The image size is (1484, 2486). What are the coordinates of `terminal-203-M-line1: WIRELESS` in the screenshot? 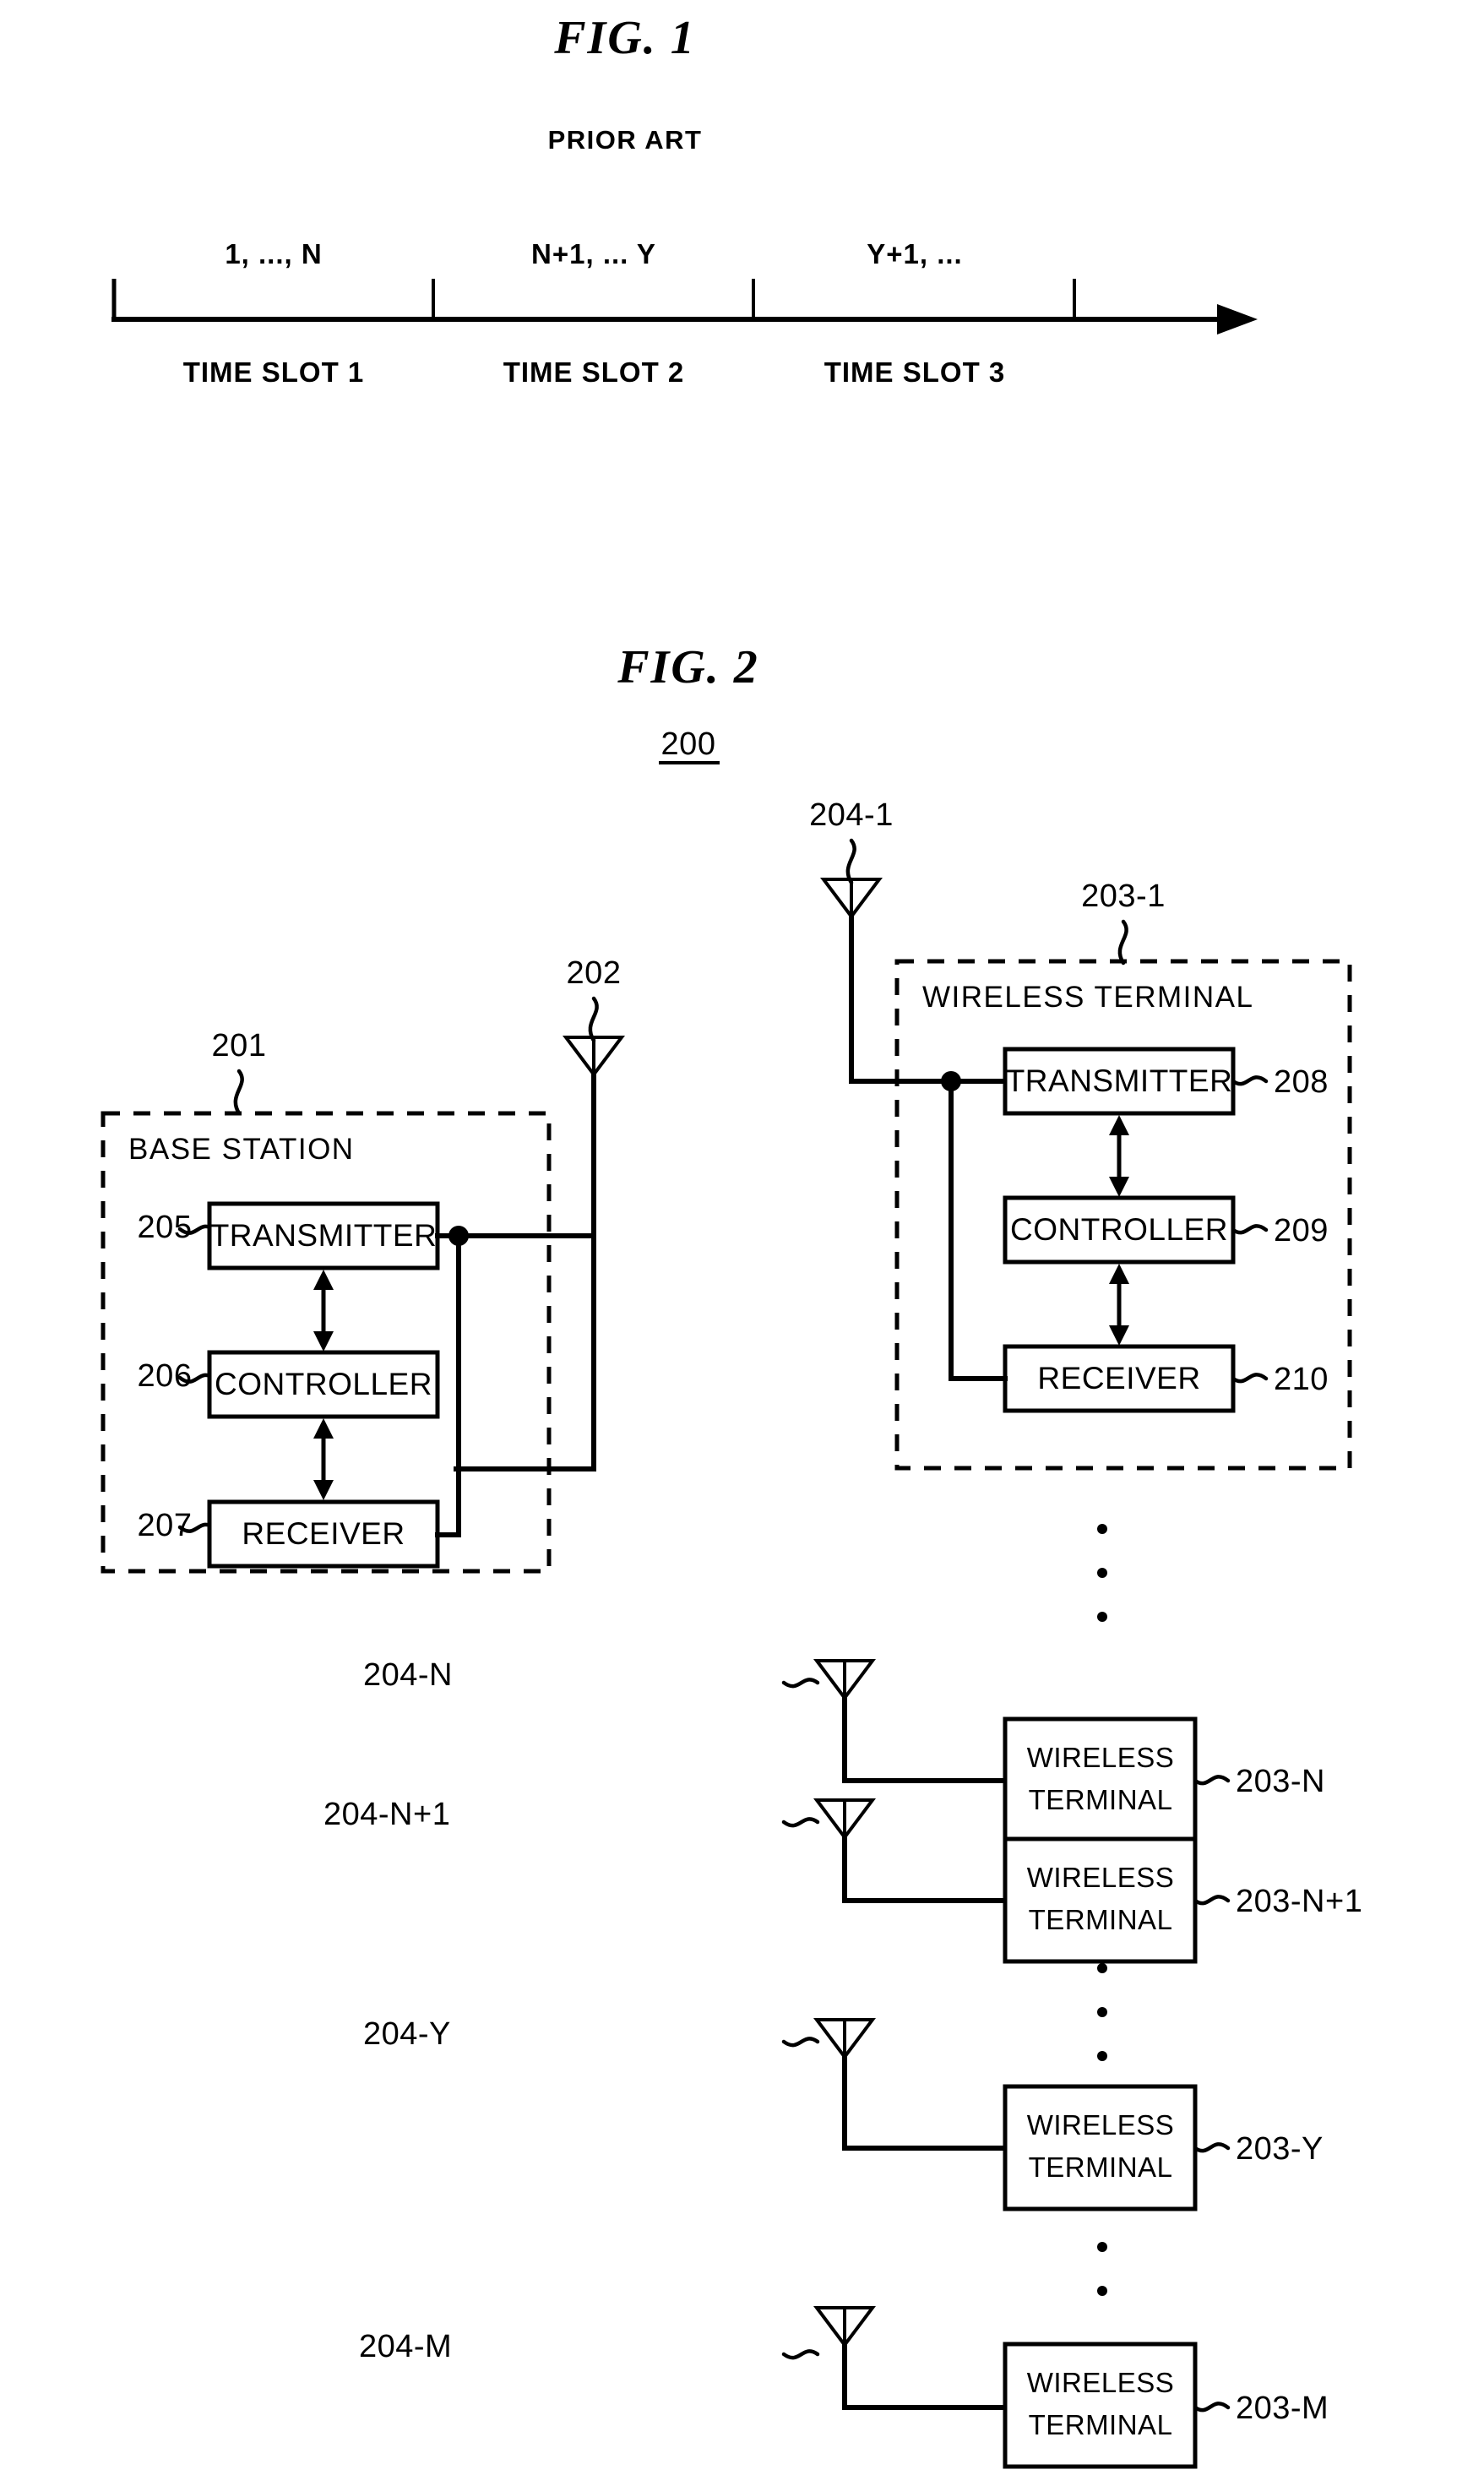 It's located at (1101, 2382).